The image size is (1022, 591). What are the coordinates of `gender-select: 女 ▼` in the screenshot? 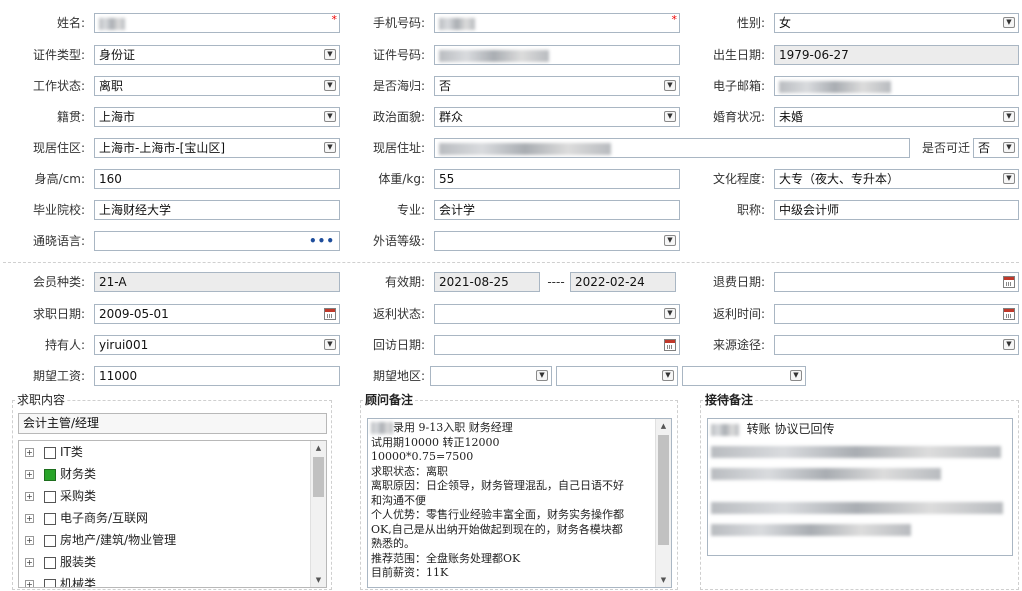 It's located at (896, 23).